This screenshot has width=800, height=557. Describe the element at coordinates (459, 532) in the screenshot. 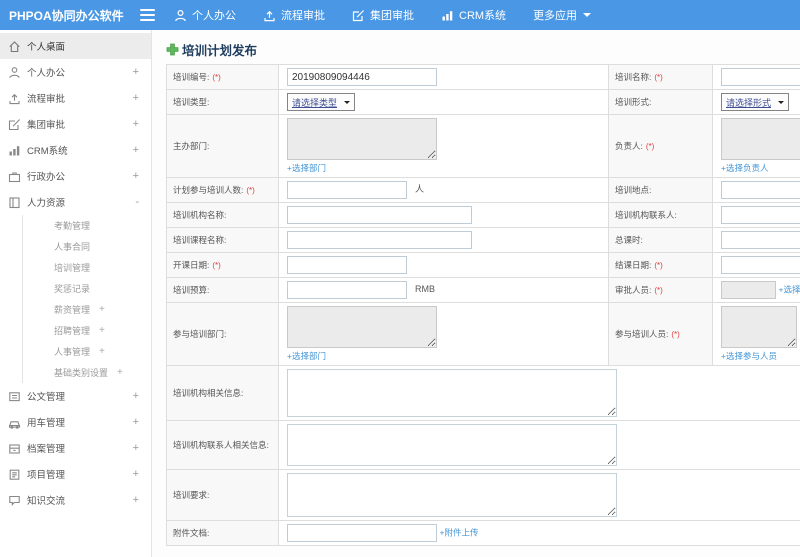

I see `attachment-upload-link: +附件上传` at that location.